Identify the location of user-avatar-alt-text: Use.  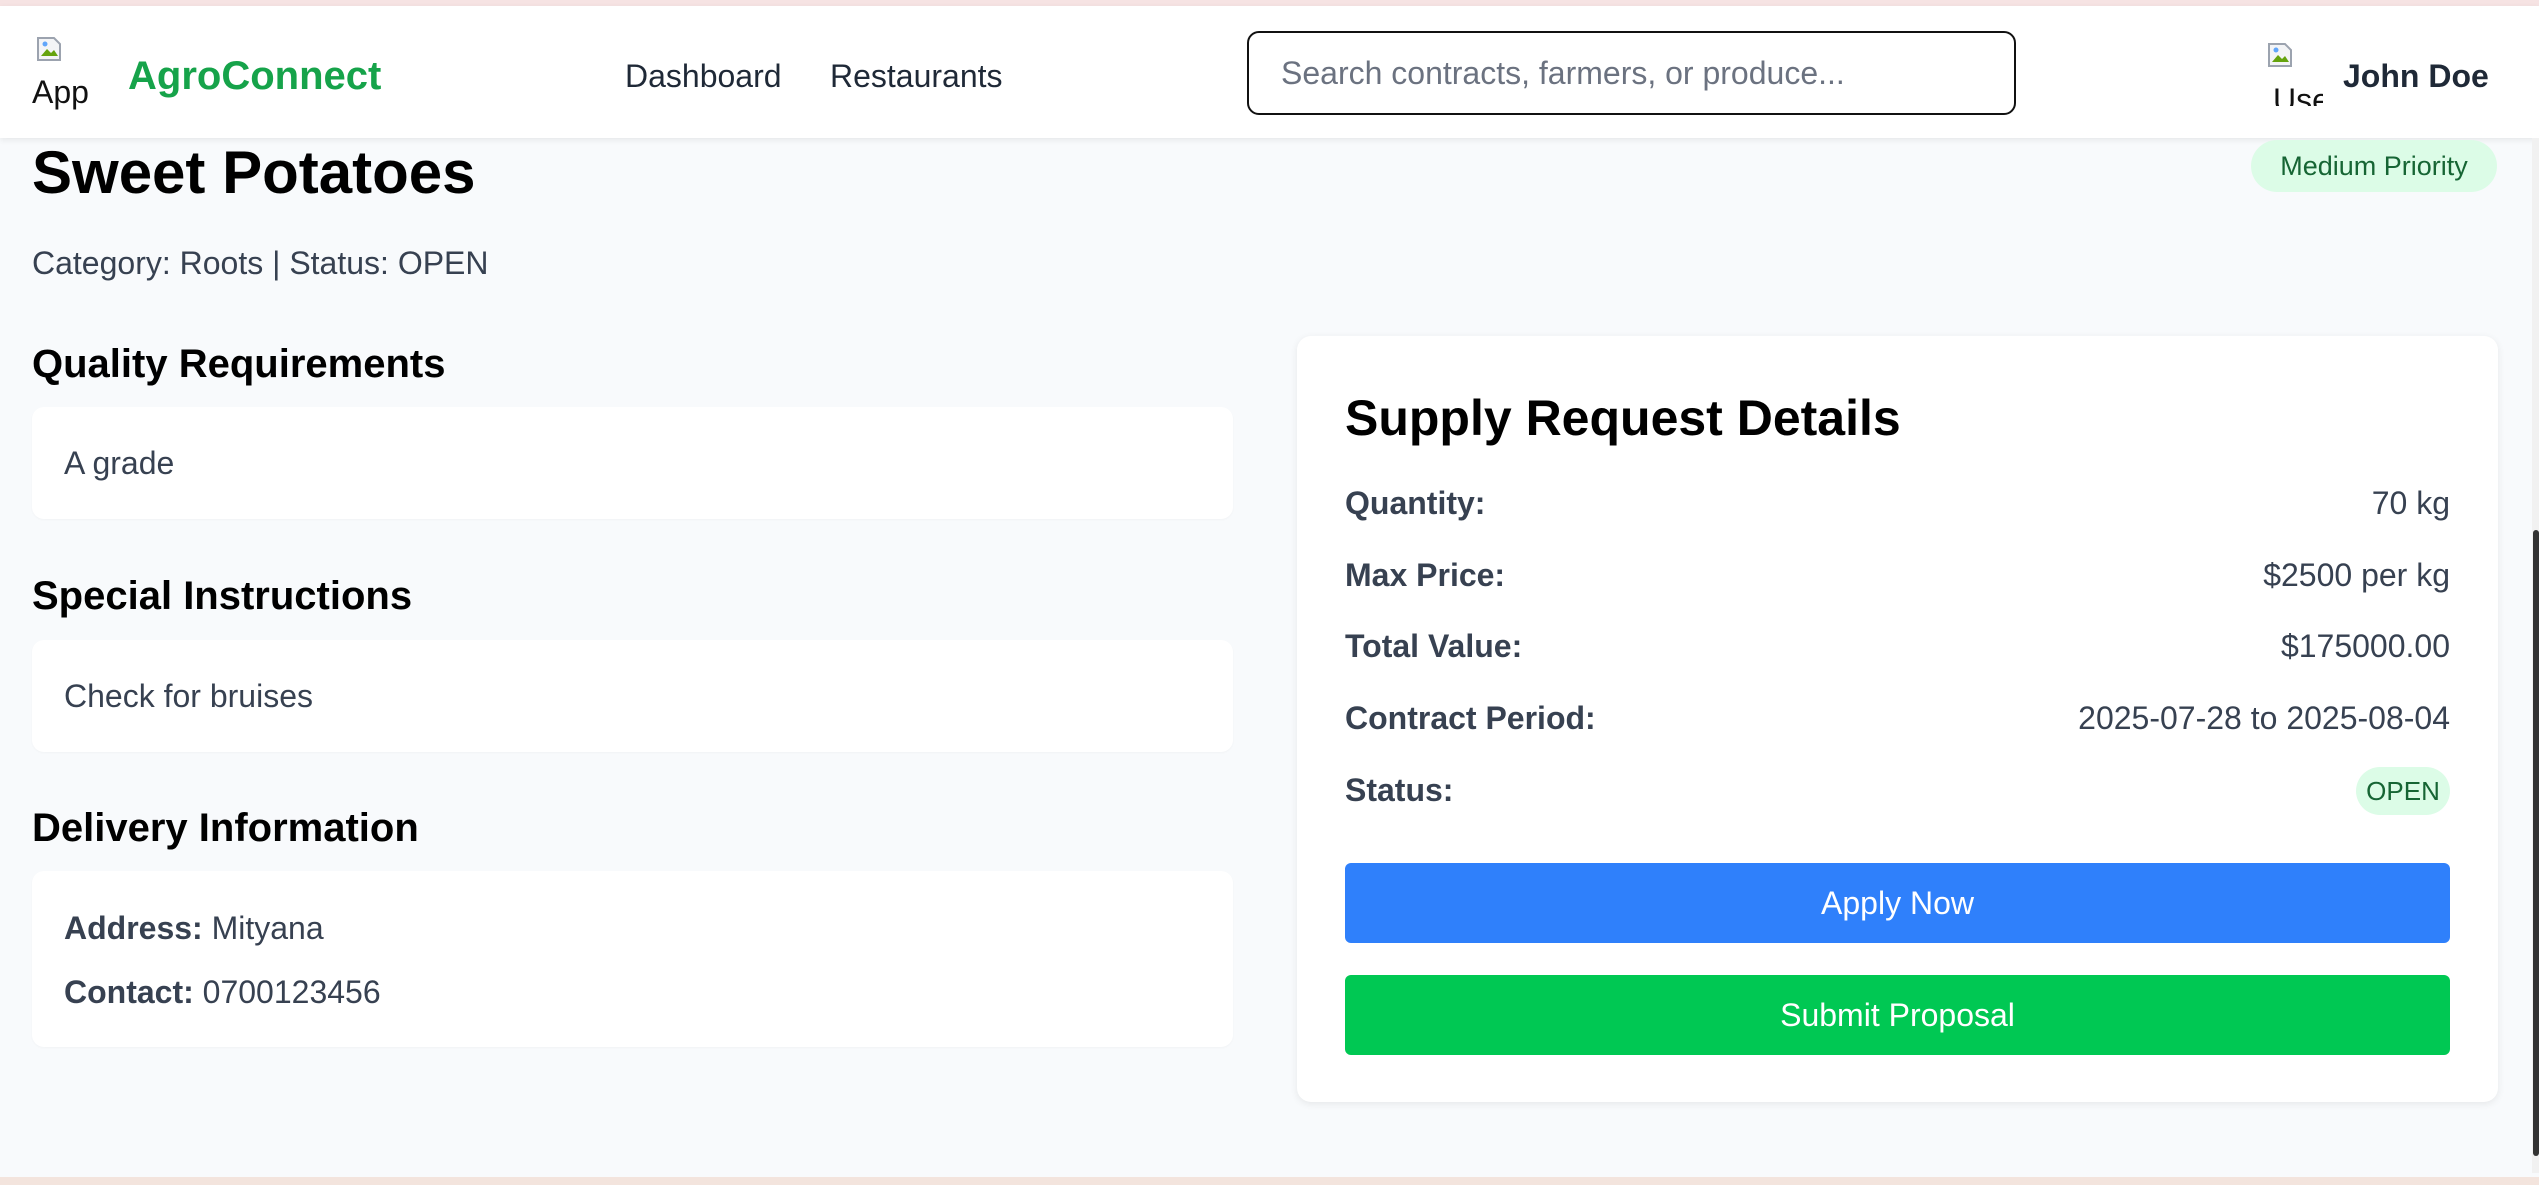
(2298, 94).